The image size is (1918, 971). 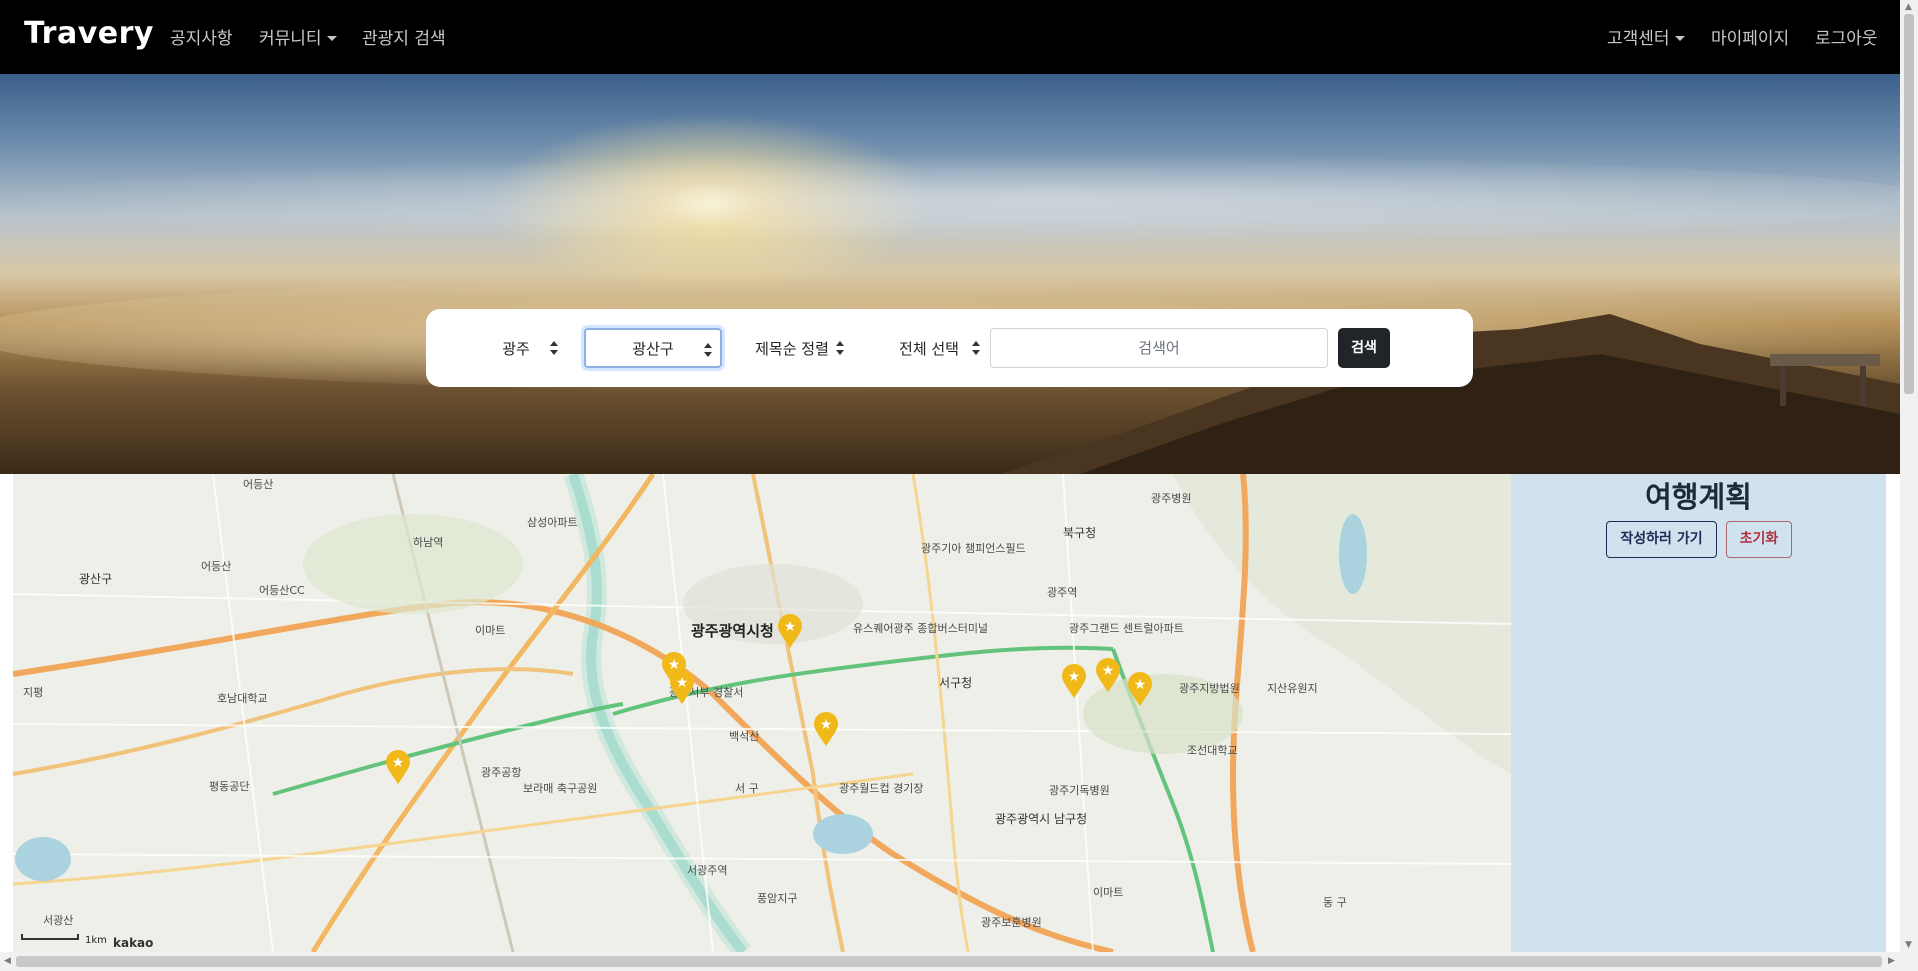 I want to click on scroll-left-icon: ◀, so click(x=7, y=961).